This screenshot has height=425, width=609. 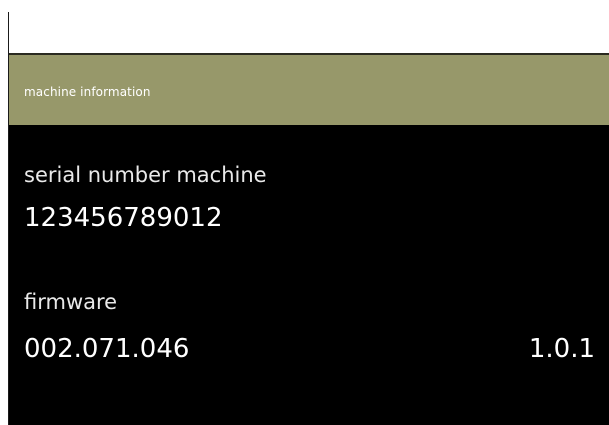 What do you see at coordinates (561, 349) in the screenshot?
I see `firmware-version: 1.0.1` at bounding box center [561, 349].